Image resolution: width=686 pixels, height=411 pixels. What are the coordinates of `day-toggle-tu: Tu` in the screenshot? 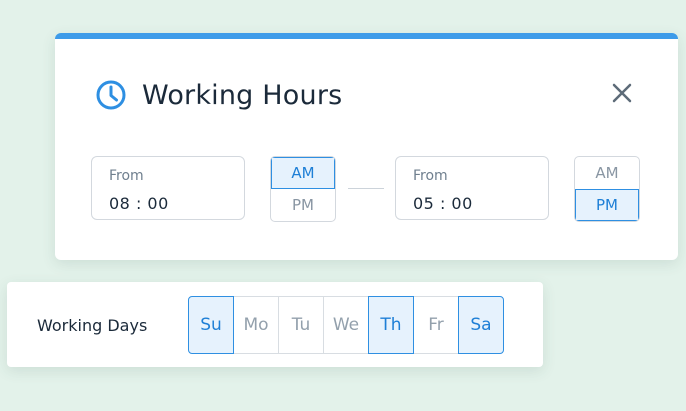 It's located at (301, 325).